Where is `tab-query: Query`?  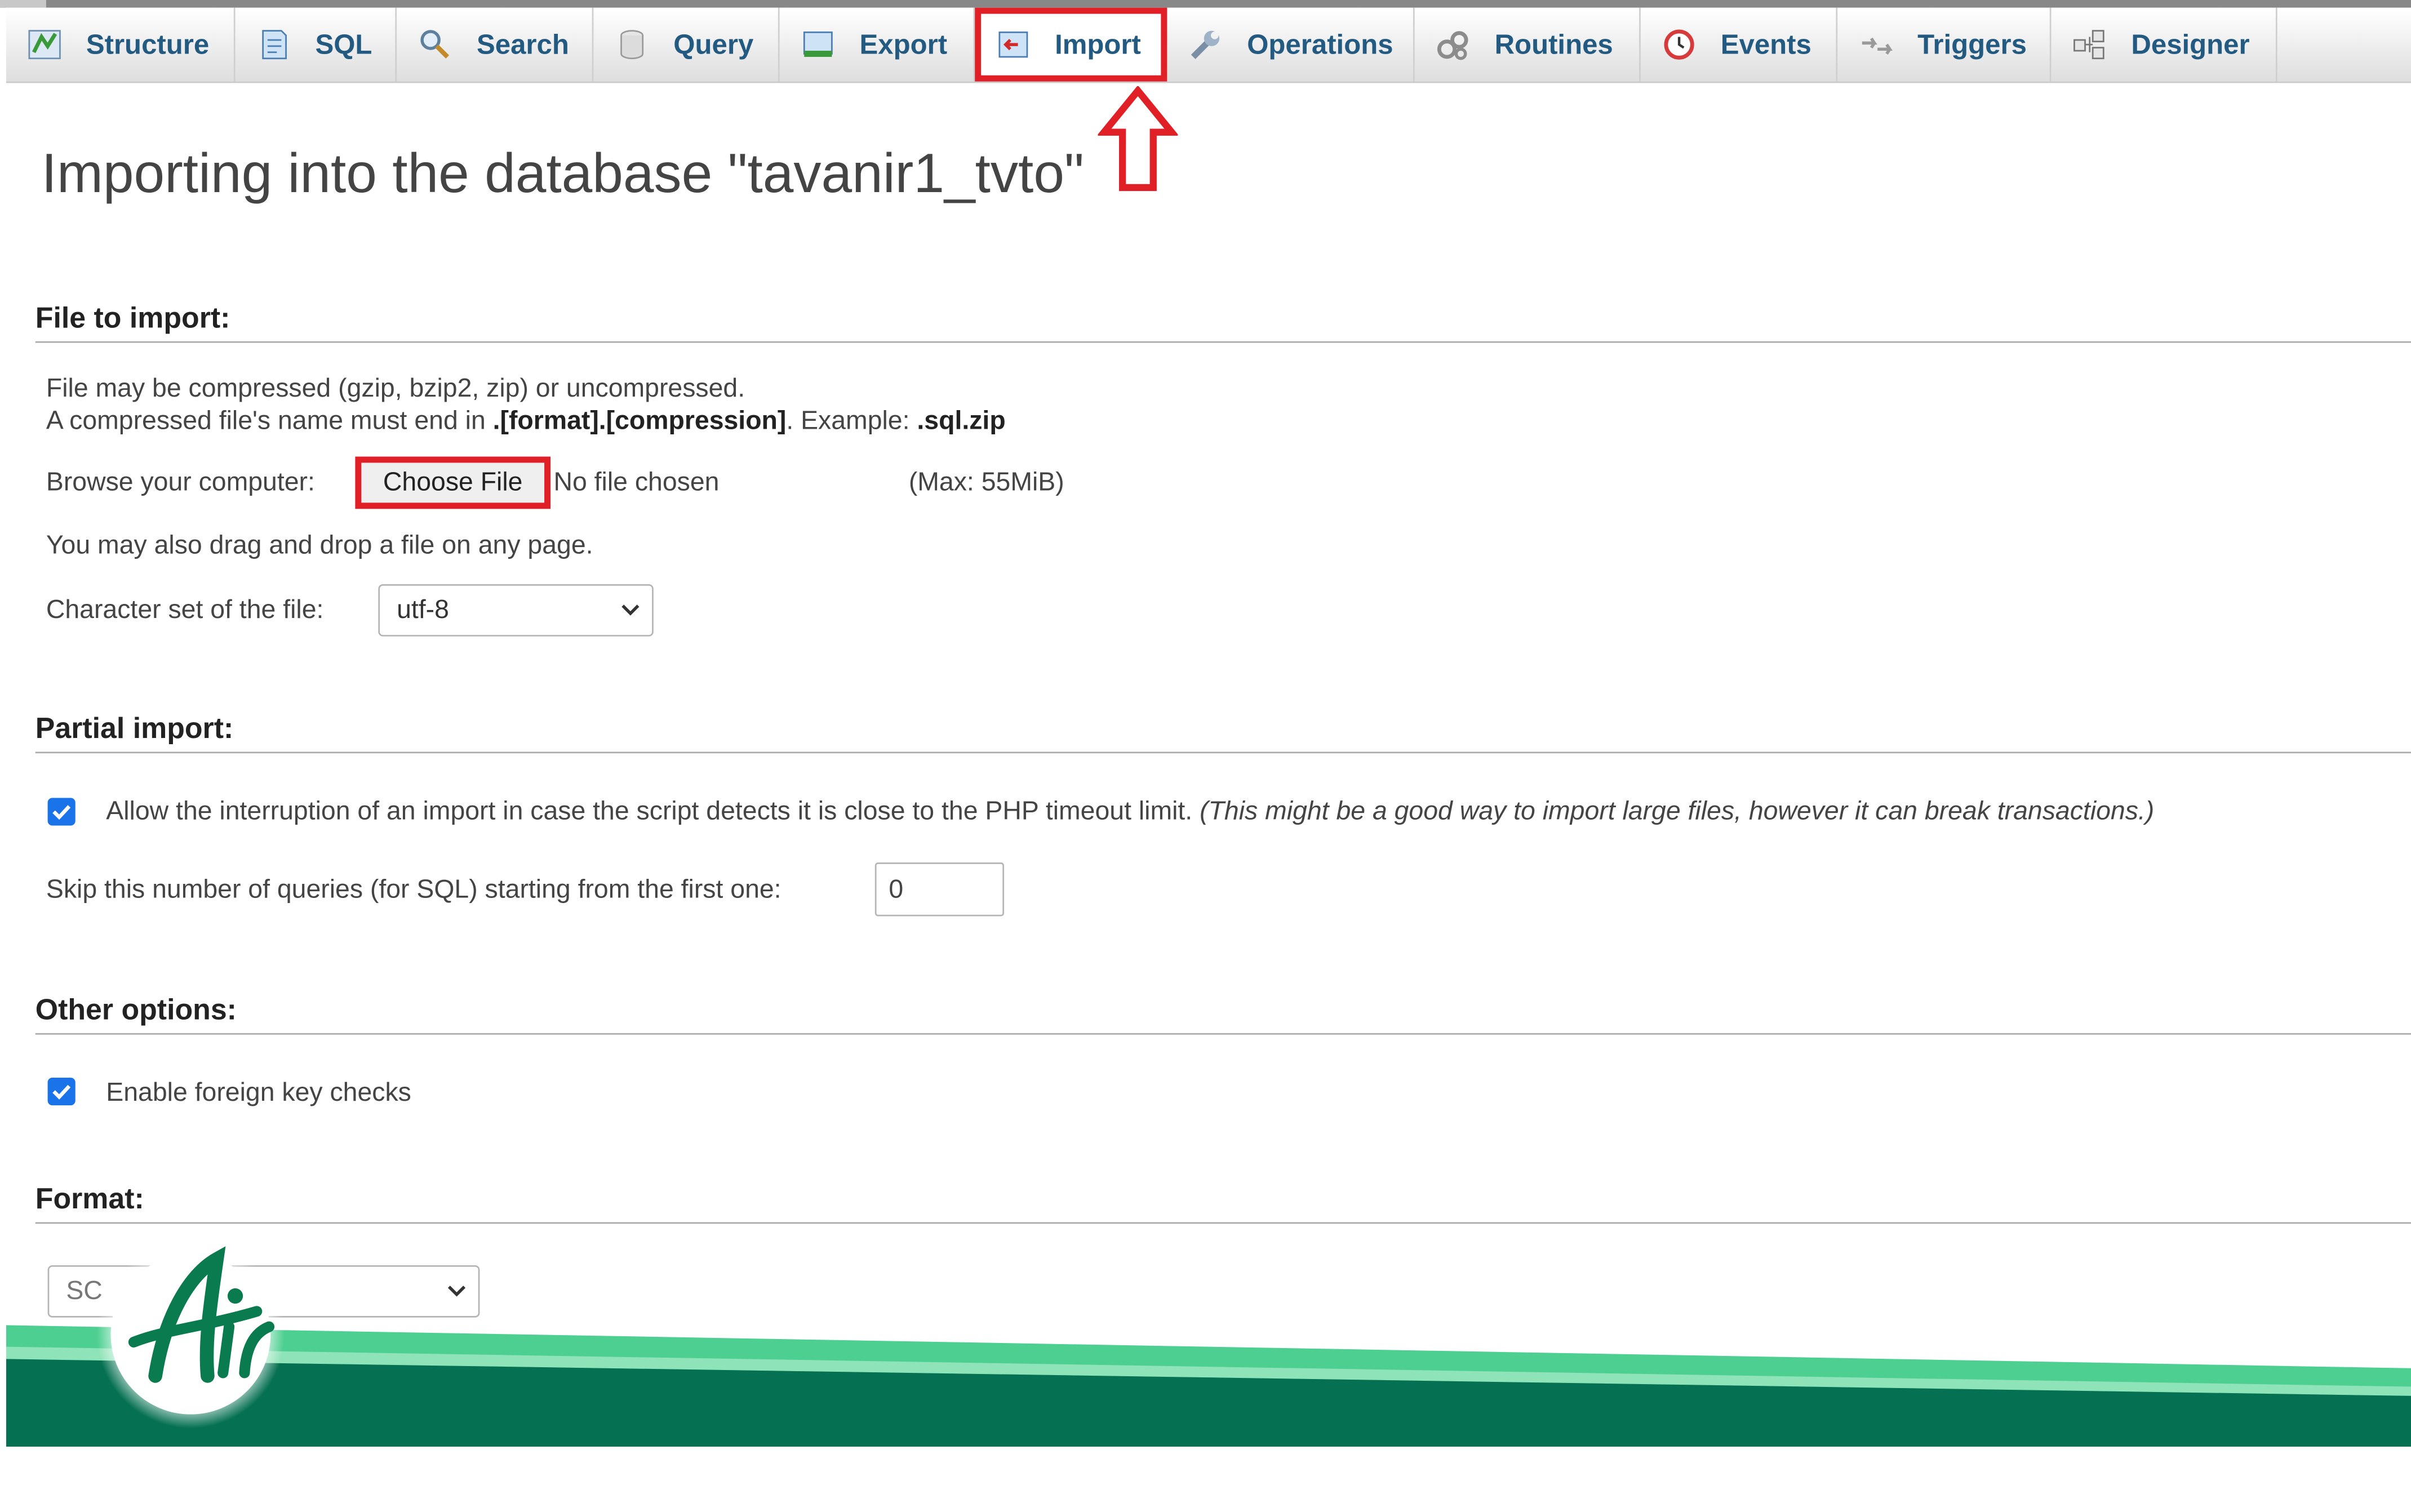 tab-query: Query is located at coordinates (686, 44).